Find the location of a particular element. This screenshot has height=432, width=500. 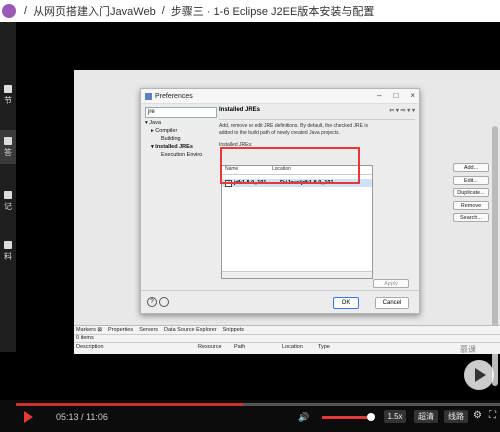

volume-slider is located at coordinates (349, 417).